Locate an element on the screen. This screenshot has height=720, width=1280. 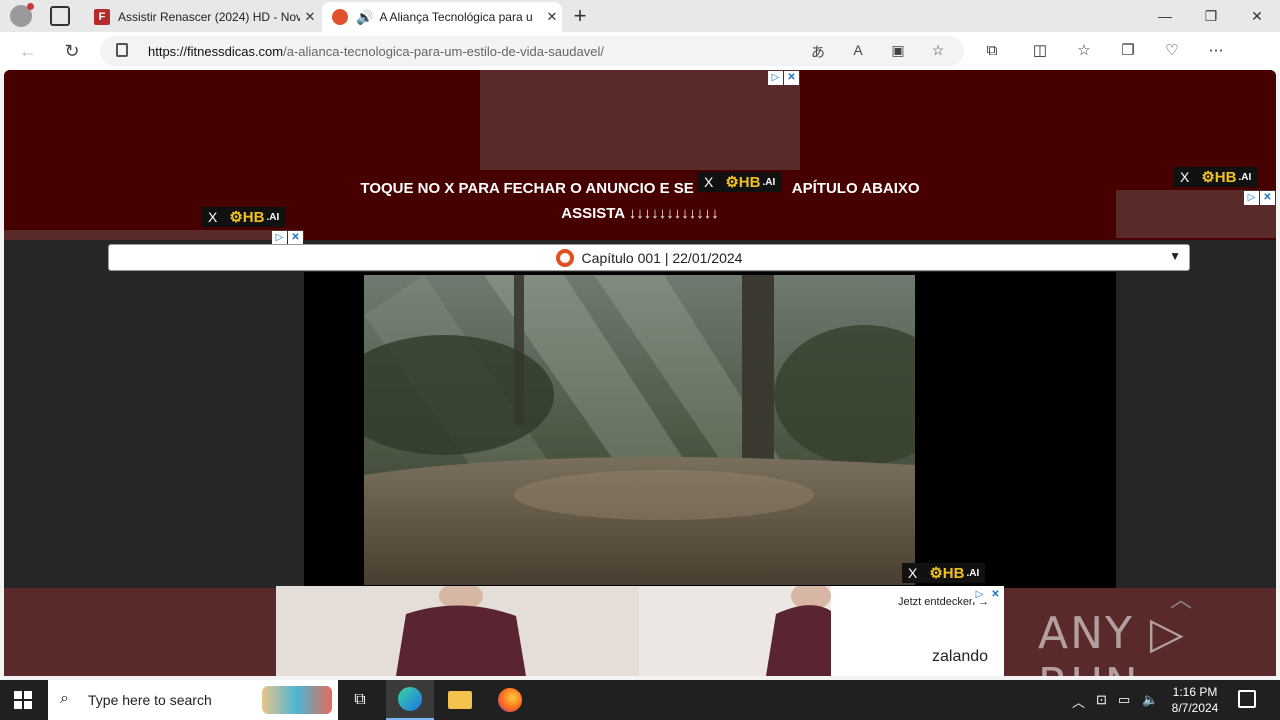
new-tab-button: + is located at coordinates (580, 16).